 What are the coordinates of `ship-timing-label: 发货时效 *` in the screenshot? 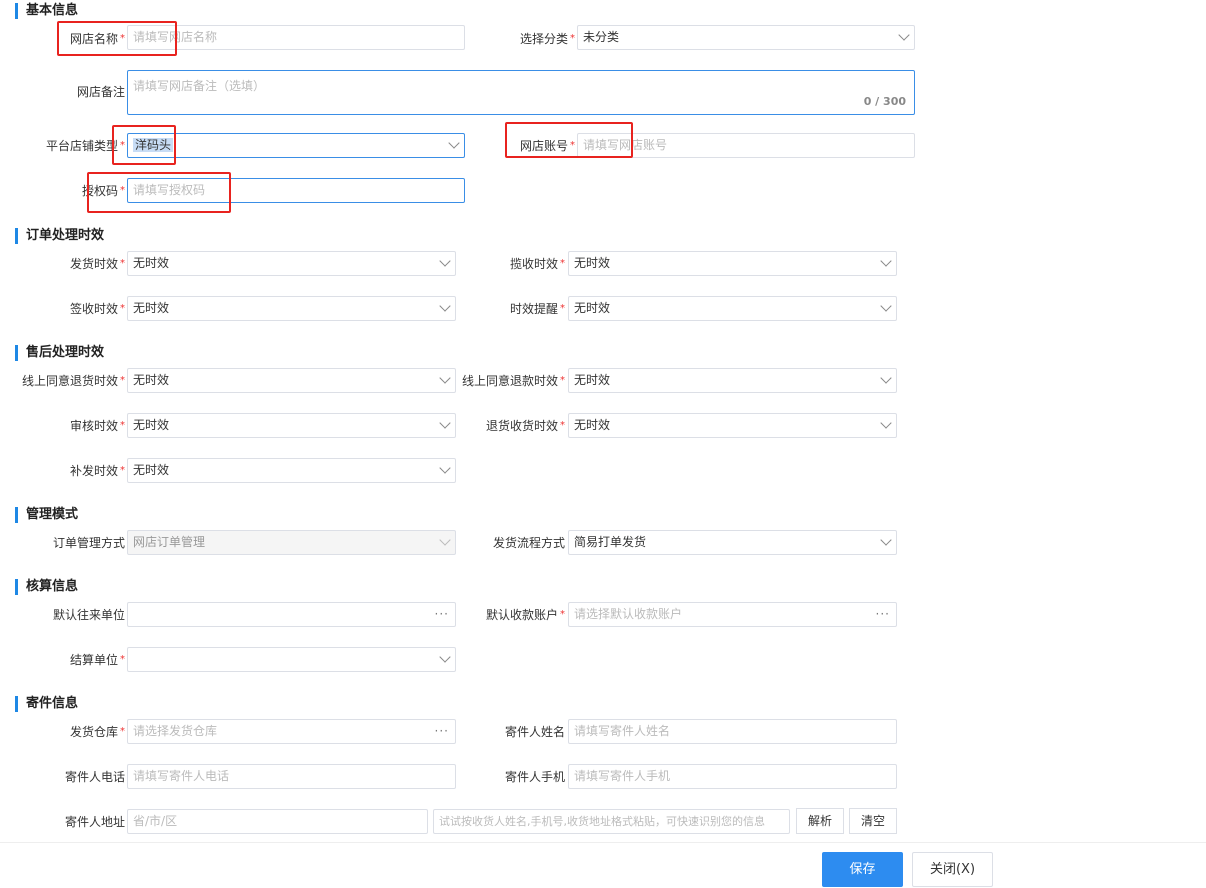 It's located at (97, 264).